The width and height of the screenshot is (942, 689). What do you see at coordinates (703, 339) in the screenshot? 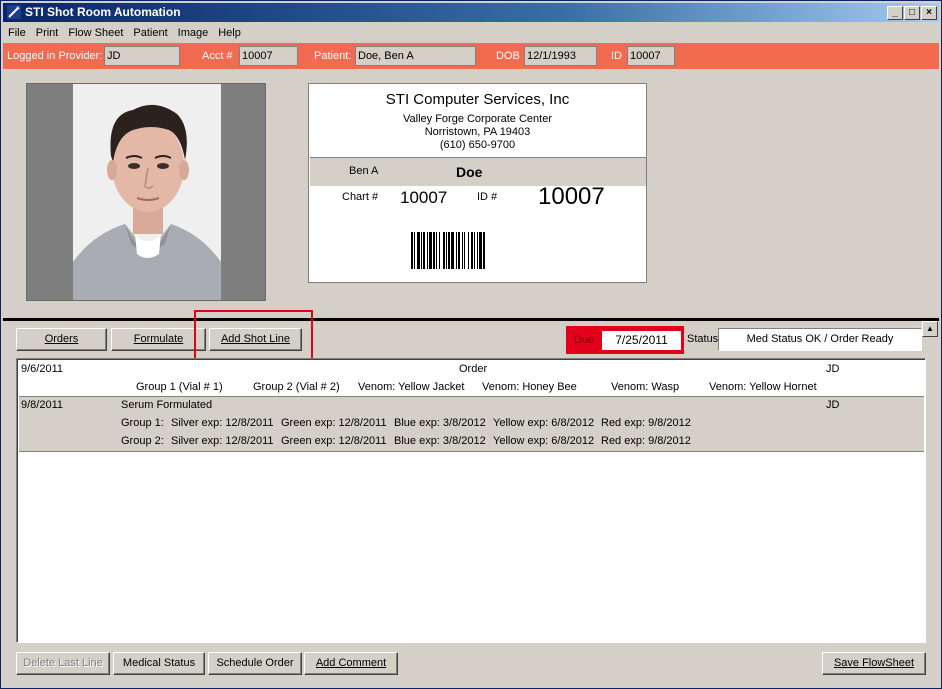
I see `status-label: Status` at bounding box center [703, 339].